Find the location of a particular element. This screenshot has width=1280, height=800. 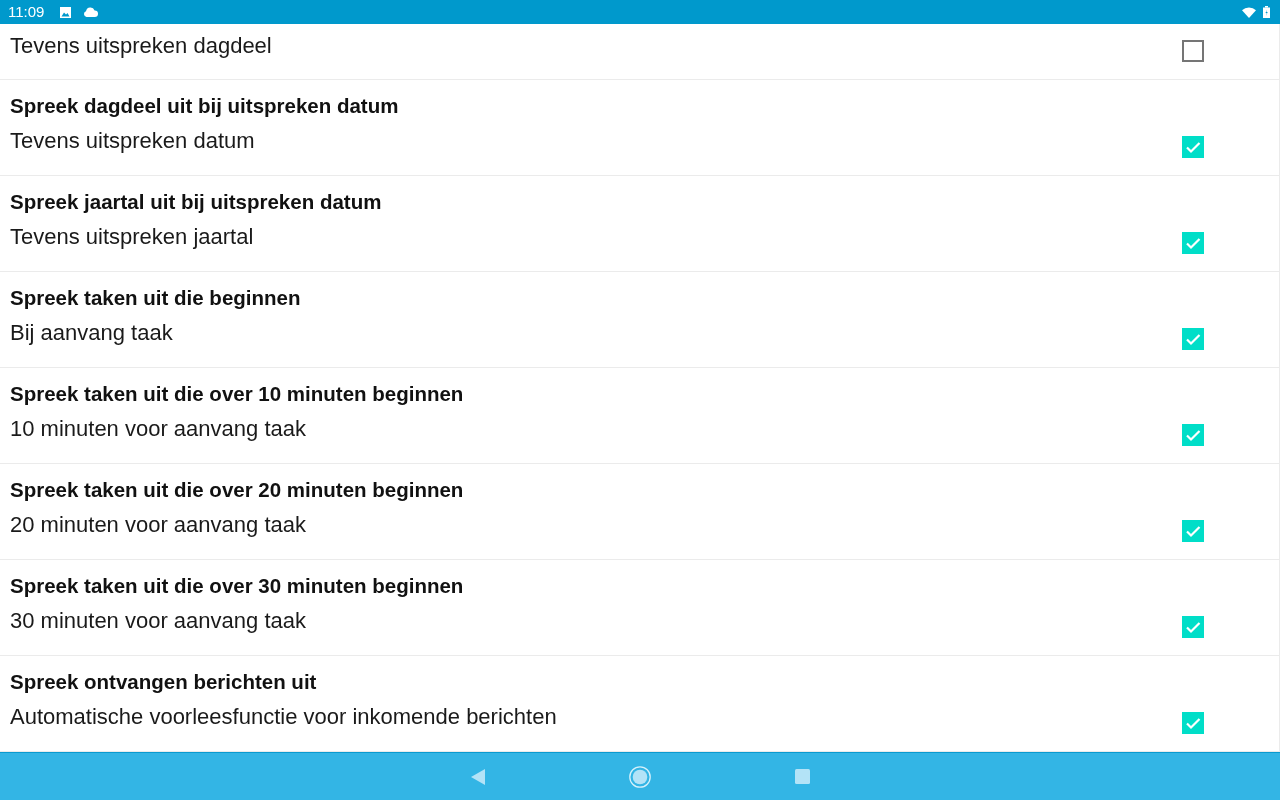

checkbox is located at coordinates (1193, 51).